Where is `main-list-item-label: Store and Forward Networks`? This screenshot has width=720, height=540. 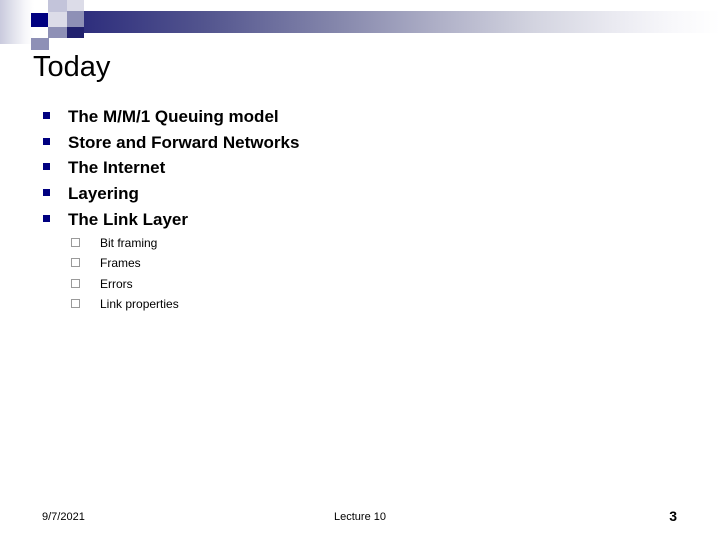
main-list-item-label: Store and Forward Networks is located at coordinates (184, 142).